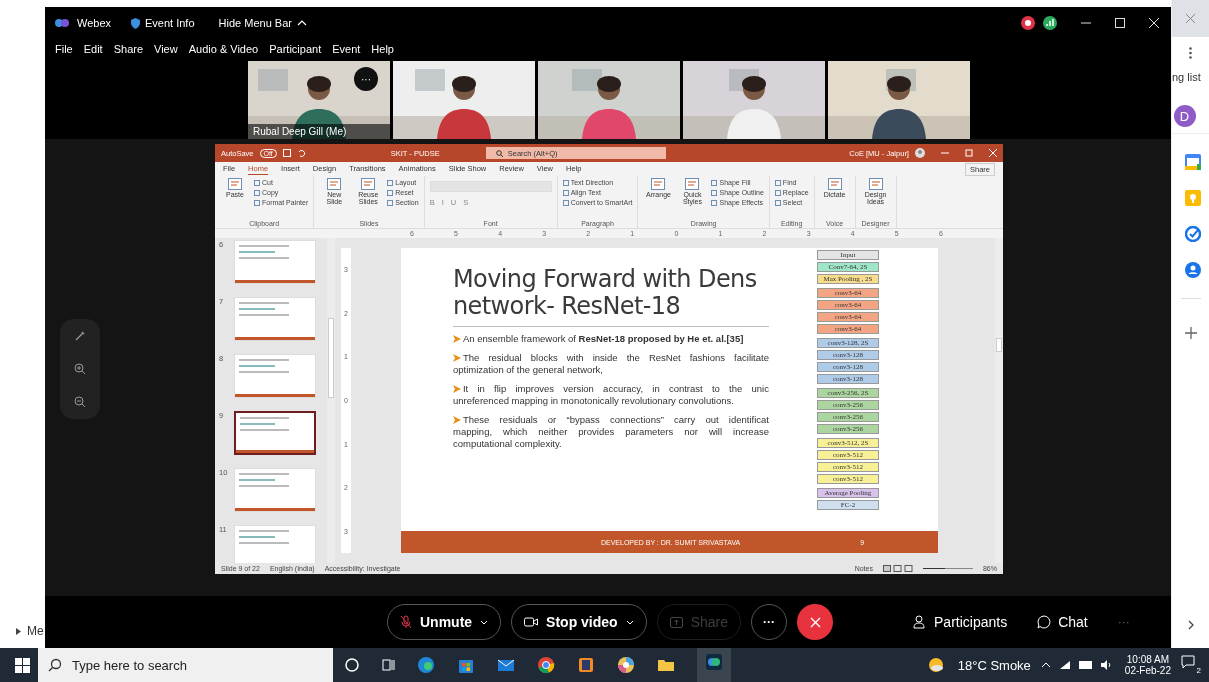  Describe the element at coordinates (1044, 622) in the screenshot. I see `chat-bubble-icon` at that location.